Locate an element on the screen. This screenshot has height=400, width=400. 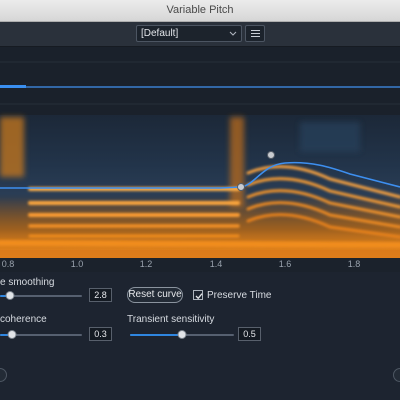
preset-value: [Default] is located at coordinates (160, 33).